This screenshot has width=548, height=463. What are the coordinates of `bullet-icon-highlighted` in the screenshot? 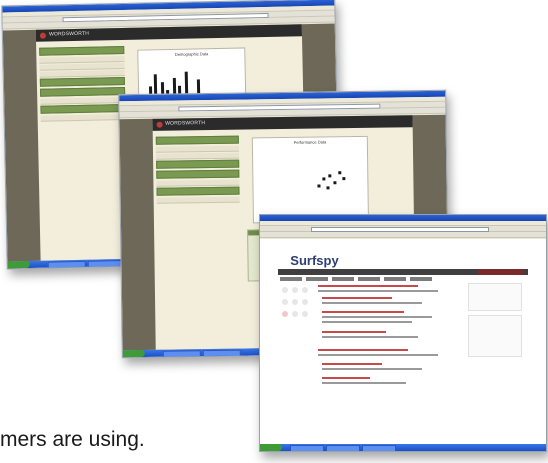 It's located at (285, 314).